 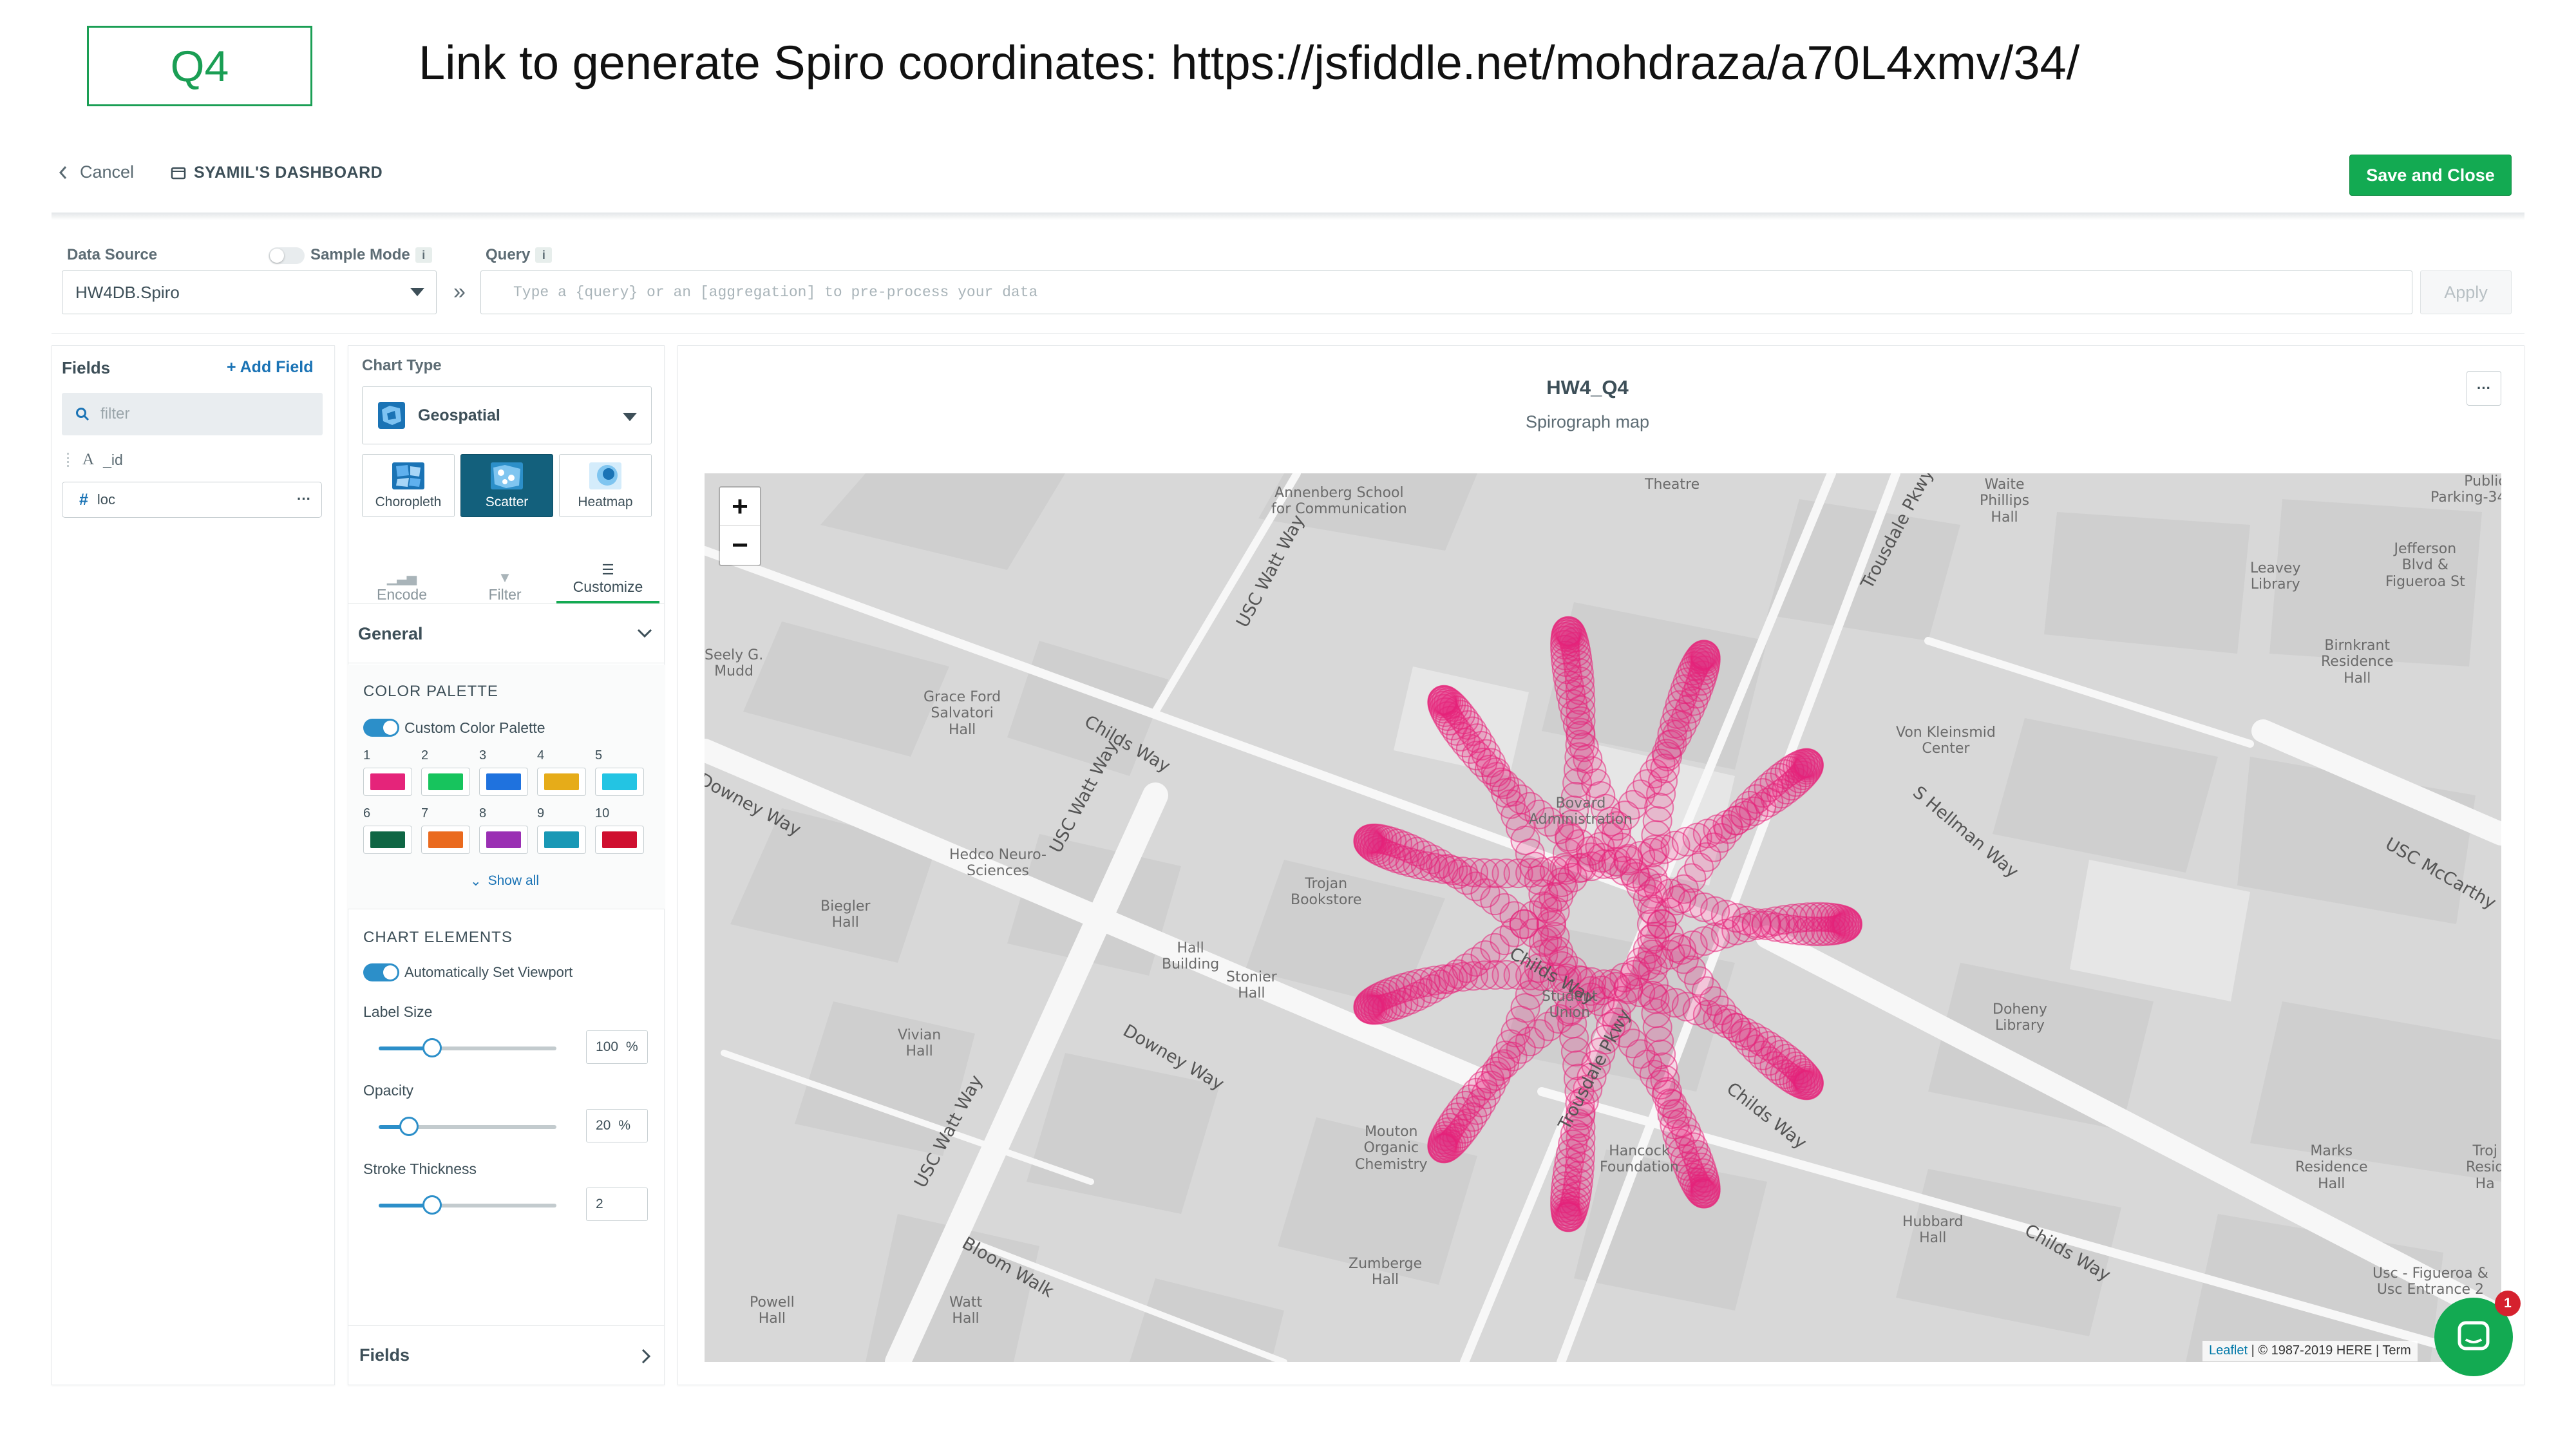 I want to click on chart-type-label: Chart Type, so click(x=402, y=366).